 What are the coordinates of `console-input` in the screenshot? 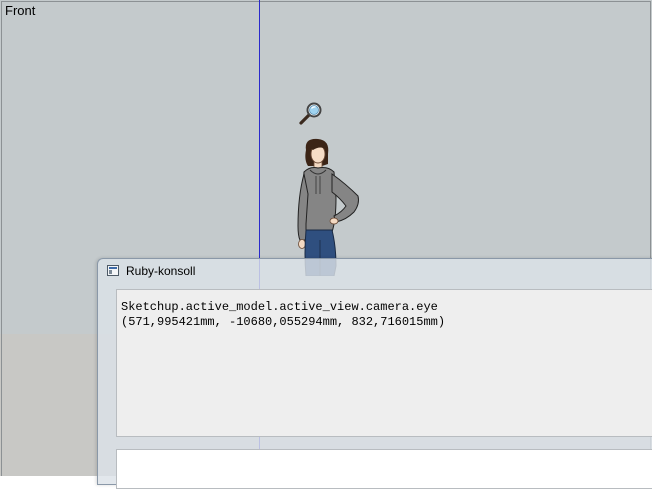 It's located at (384, 469).